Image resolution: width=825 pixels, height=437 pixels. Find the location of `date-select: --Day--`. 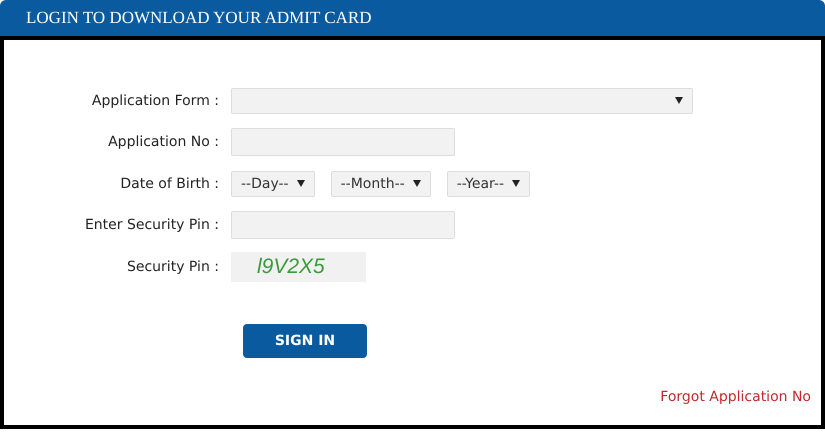

date-select: --Day-- is located at coordinates (273, 183).